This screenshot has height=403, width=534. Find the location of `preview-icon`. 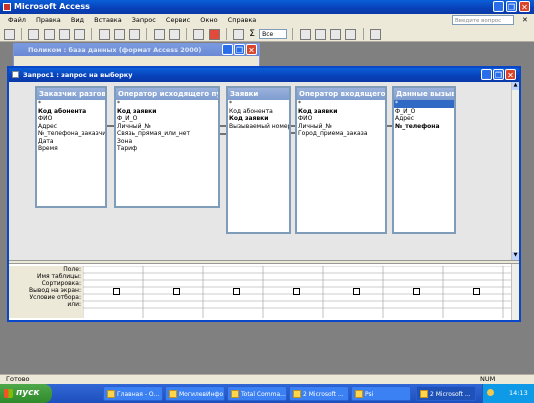

preview-icon is located at coordinates (64, 34).